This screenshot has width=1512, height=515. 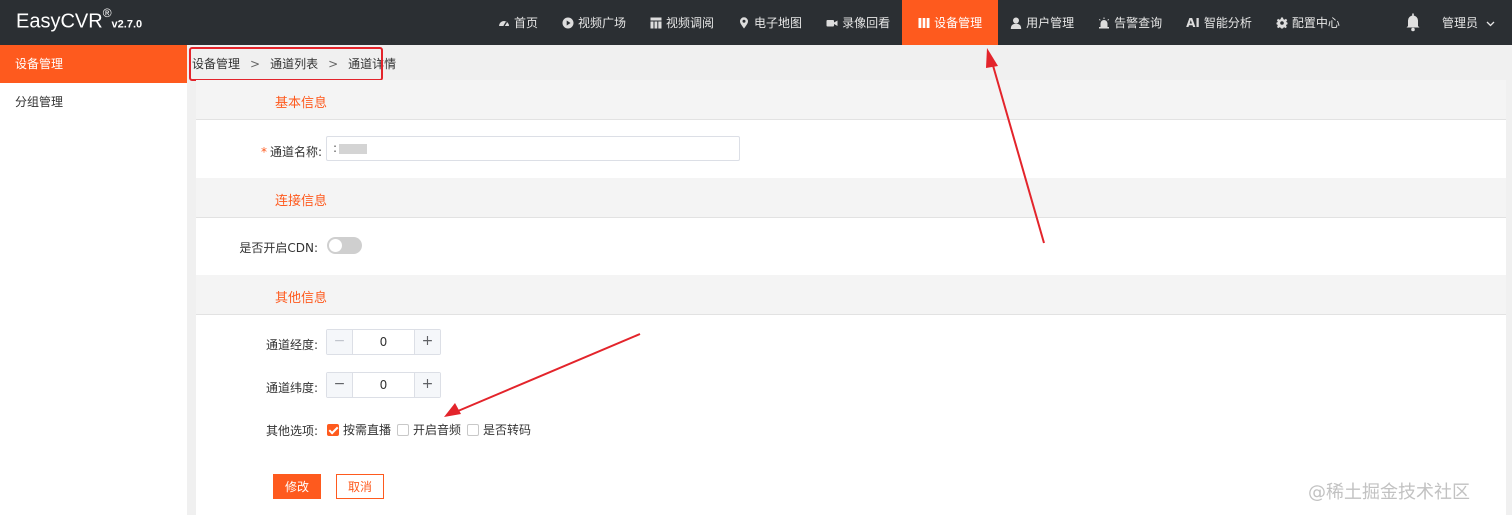 What do you see at coordinates (1138, 23) in the screenshot?
I see `nav-label: 告警查询` at bounding box center [1138, 23].